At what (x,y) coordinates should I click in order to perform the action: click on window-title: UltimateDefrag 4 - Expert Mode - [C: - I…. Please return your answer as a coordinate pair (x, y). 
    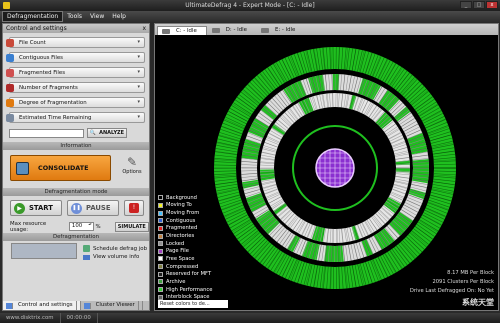
    Looking at the image, I should click on (250, 5).